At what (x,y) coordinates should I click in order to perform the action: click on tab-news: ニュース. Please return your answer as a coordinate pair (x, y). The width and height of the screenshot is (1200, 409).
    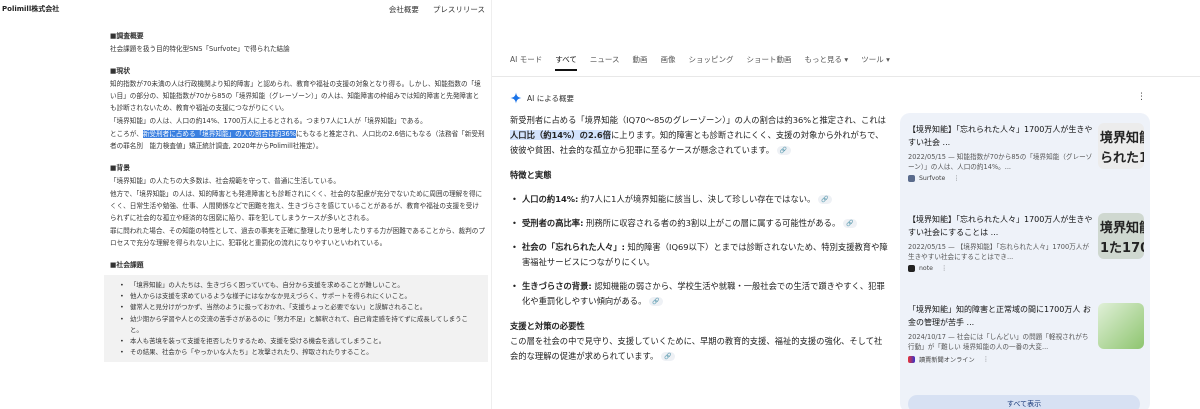
    Looking at the image, I should click on (605, 62).